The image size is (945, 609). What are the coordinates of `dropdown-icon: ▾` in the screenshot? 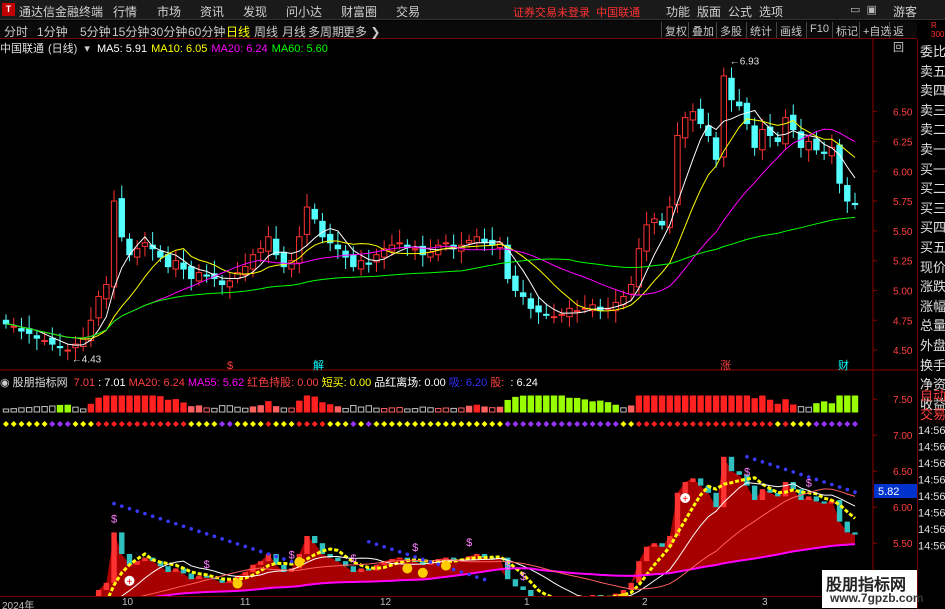 It's located at (87, 49).